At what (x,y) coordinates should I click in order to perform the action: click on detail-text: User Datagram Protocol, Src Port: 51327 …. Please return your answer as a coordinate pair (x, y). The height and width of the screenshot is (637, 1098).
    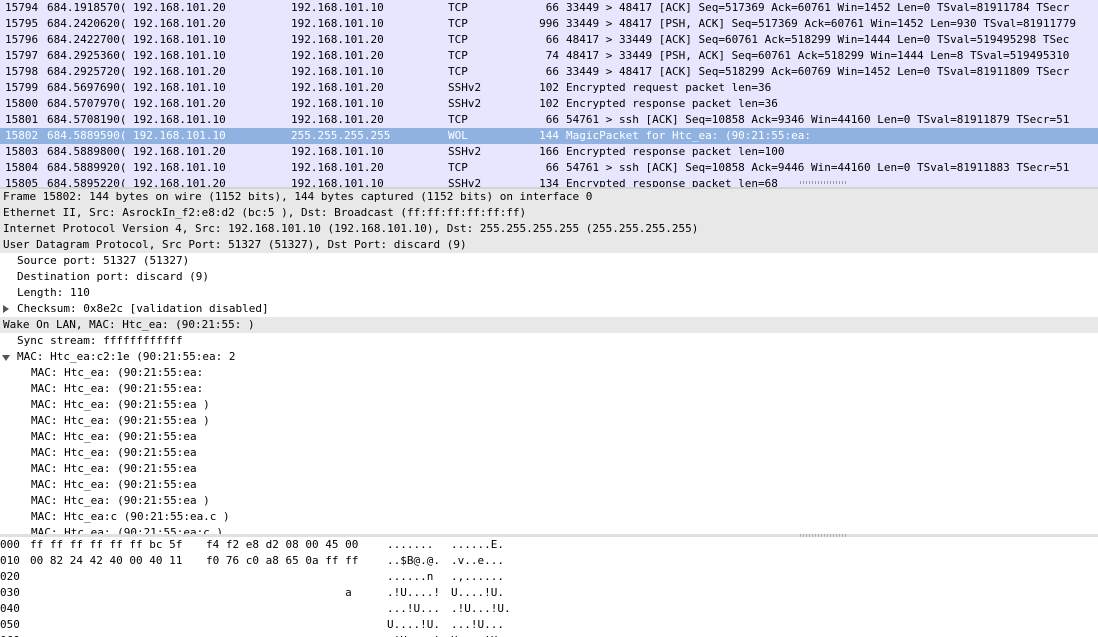
    Looking at the image, I should click on (235, 244).